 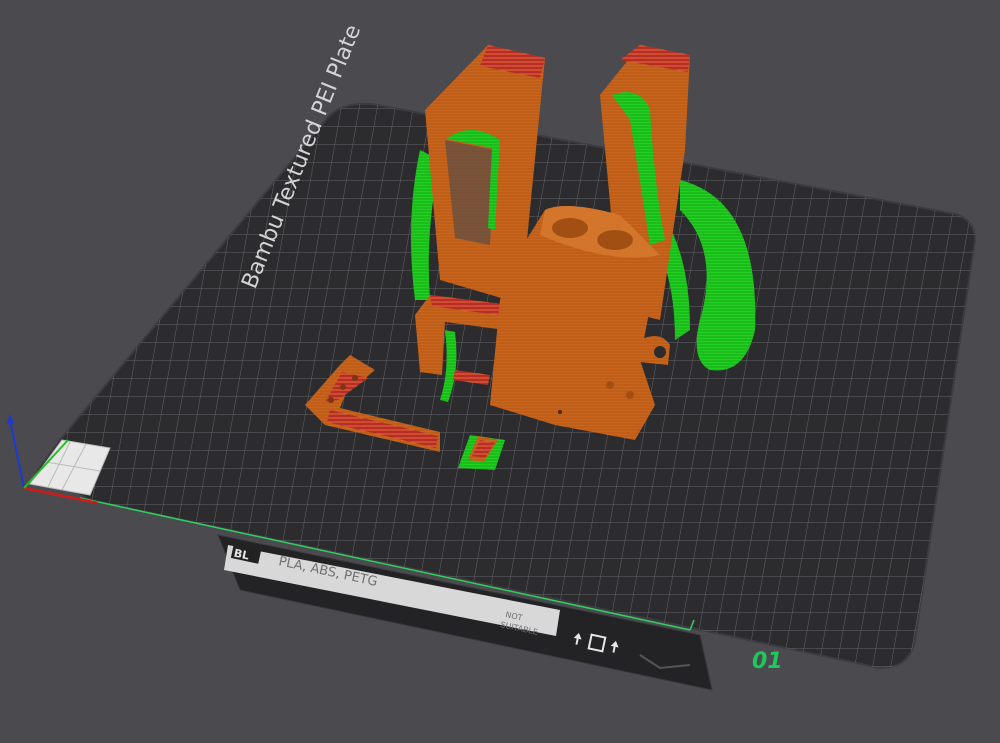 What do you see at coordinates (767, 661) in the screenshot?
I see `plate-number-label: 01` at bounding box center [767, 661].